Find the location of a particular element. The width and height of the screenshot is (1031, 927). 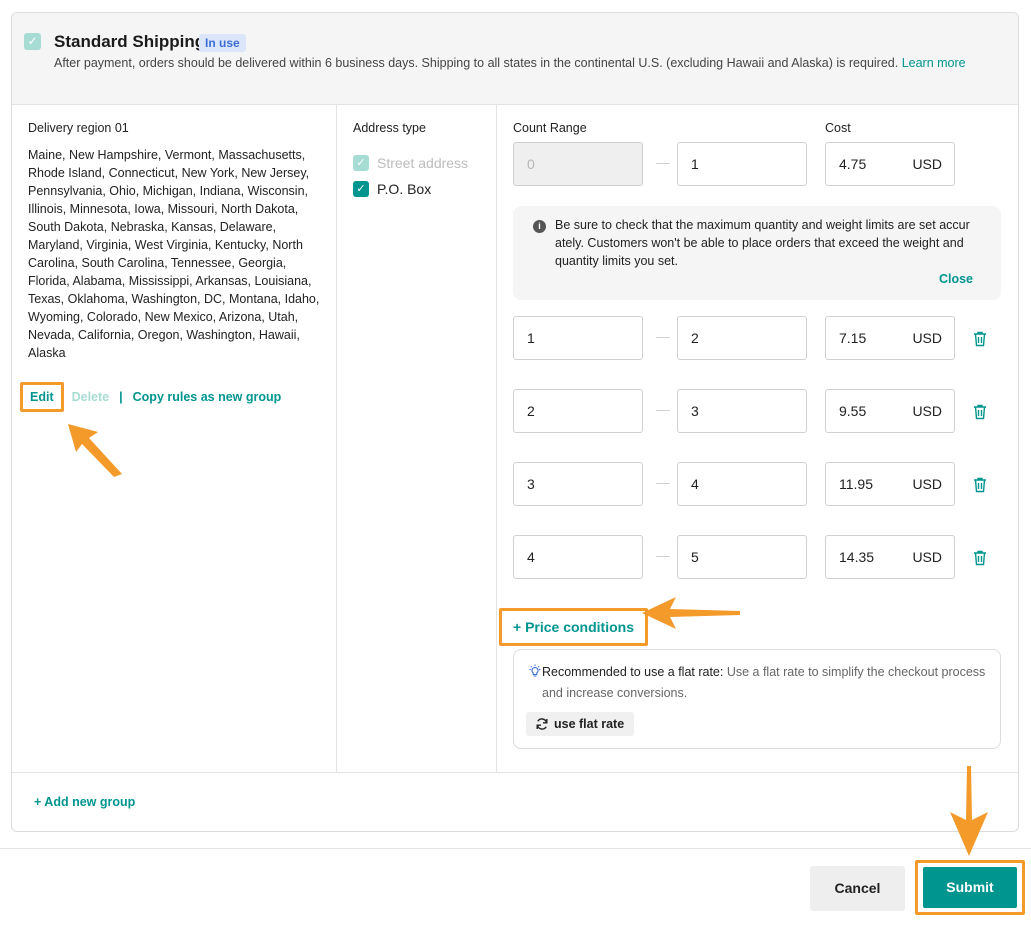

cost-label: Cost is located at coordinates (838, 128).